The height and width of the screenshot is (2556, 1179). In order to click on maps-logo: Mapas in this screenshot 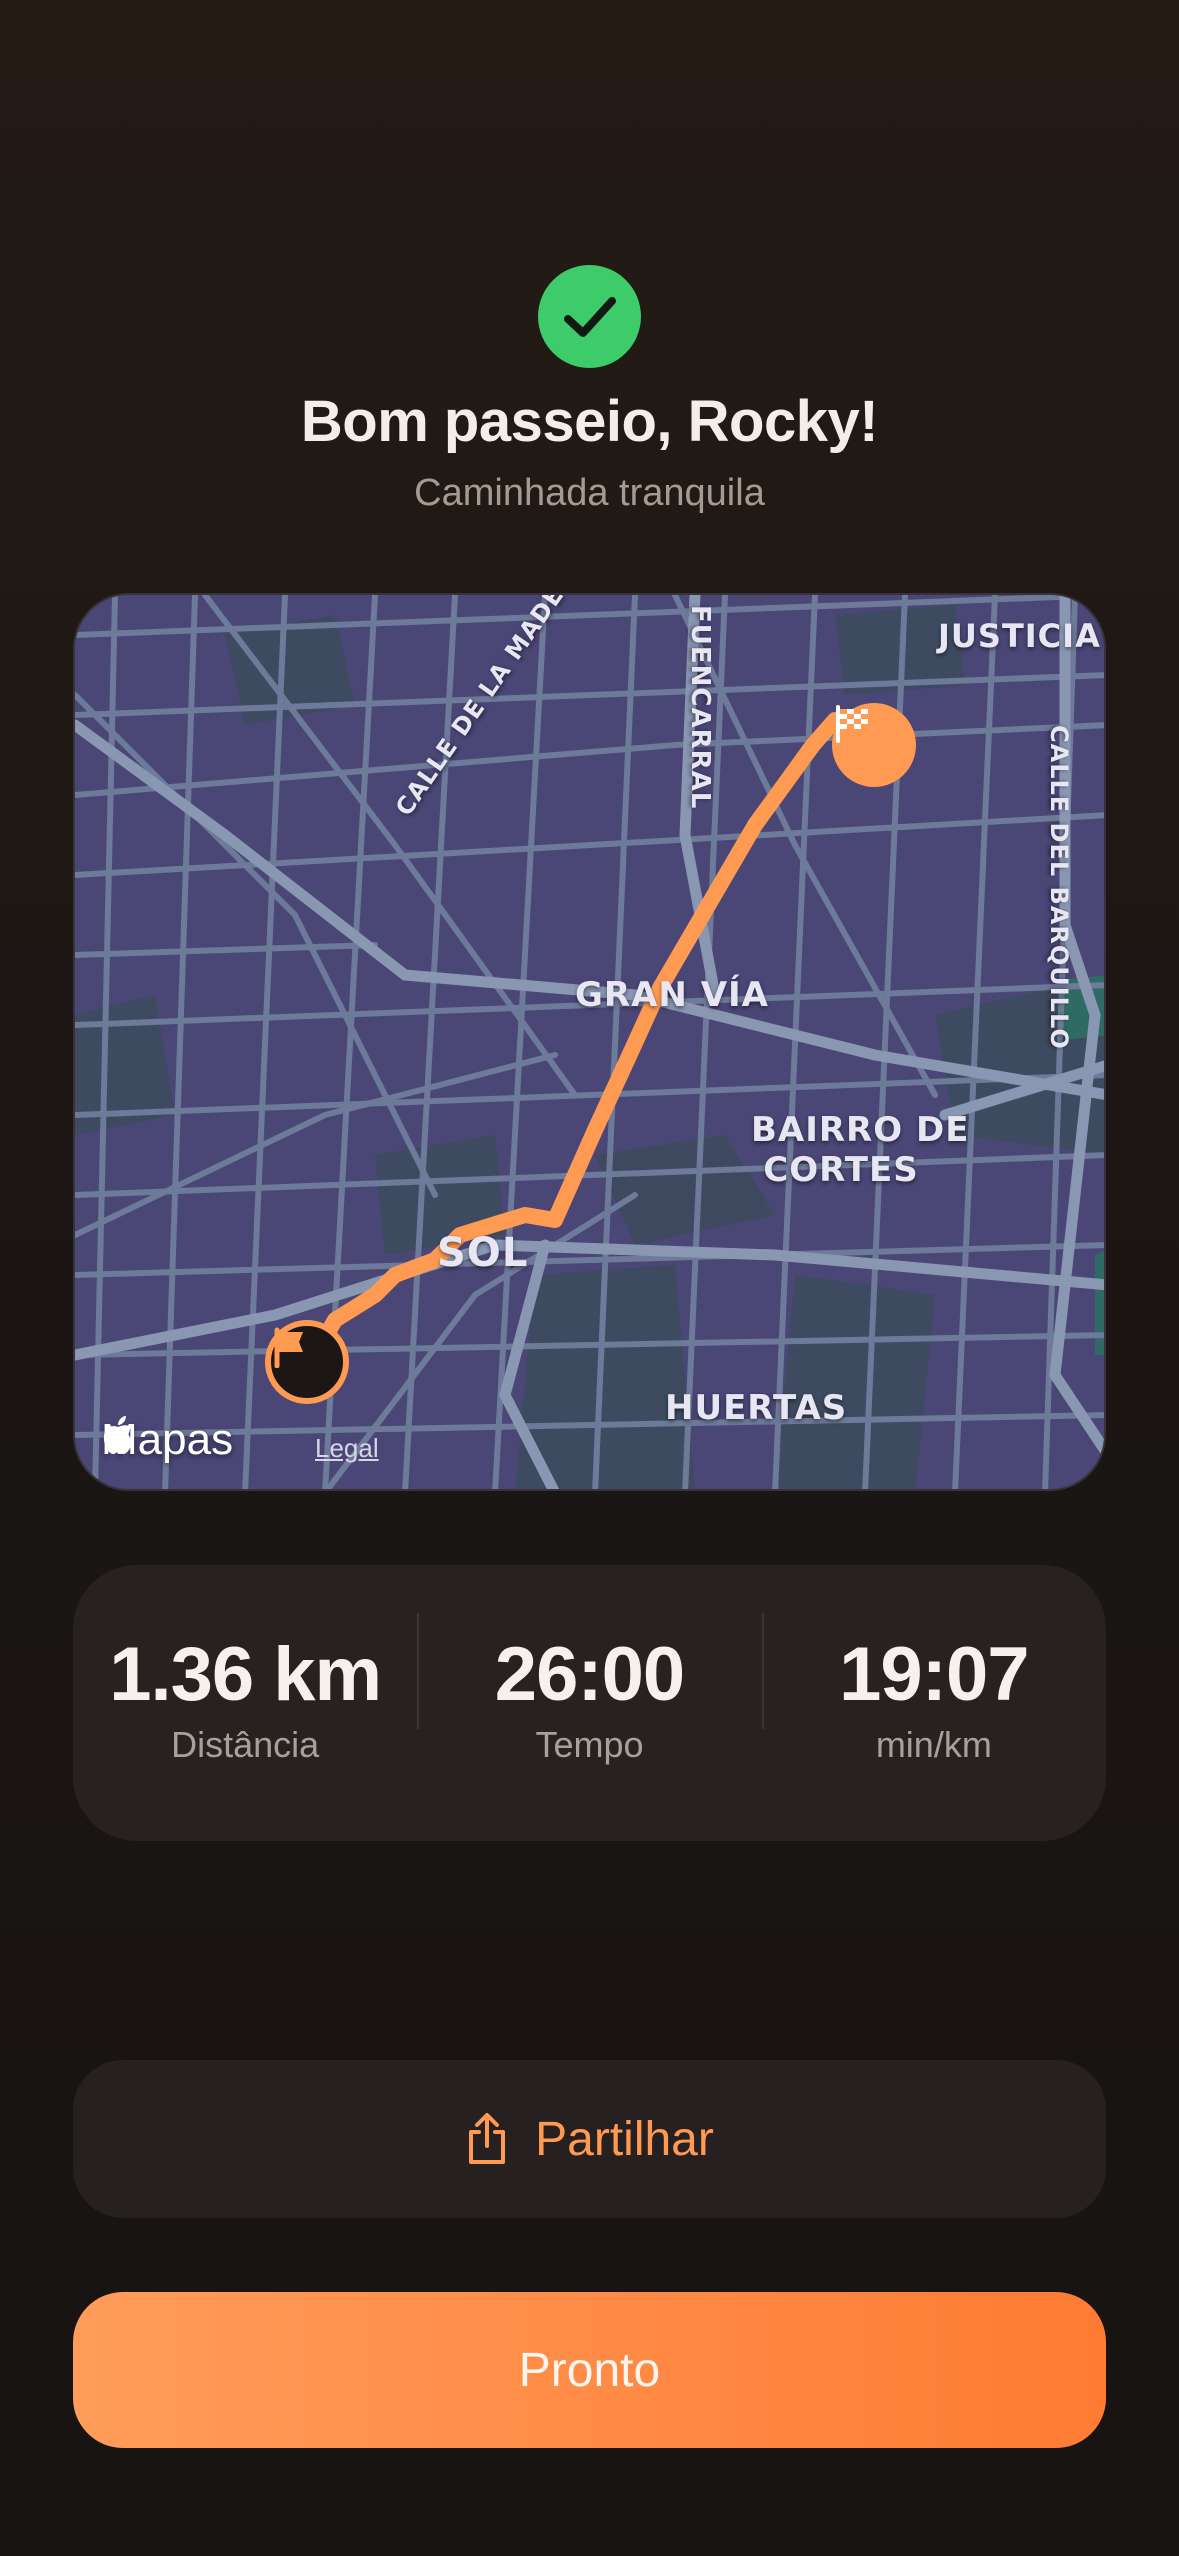, I will do `click(167, 1439)`.